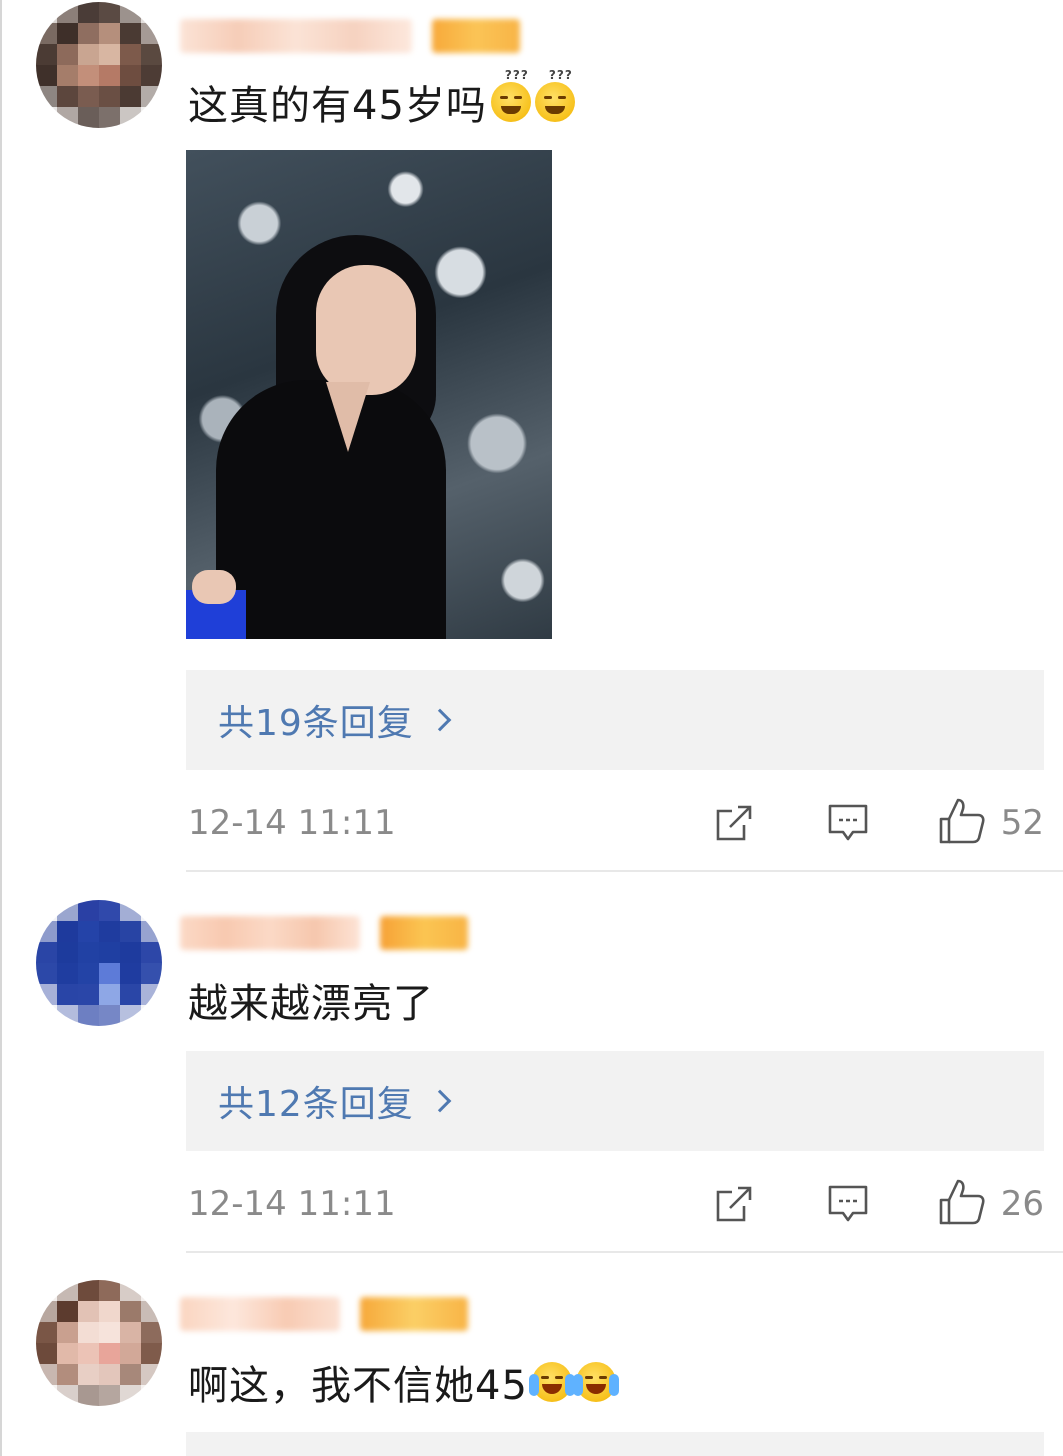 The height and width of the screenshot is (1456, 1063). What do you see at coordinates (366, 330) in the screenshot?
I see `photo-face` at bounding box center [366, 330].